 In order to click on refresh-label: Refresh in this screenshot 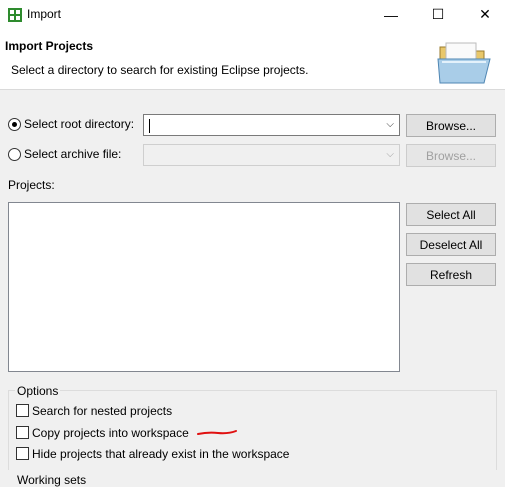, I will do `click(451, 274)`.